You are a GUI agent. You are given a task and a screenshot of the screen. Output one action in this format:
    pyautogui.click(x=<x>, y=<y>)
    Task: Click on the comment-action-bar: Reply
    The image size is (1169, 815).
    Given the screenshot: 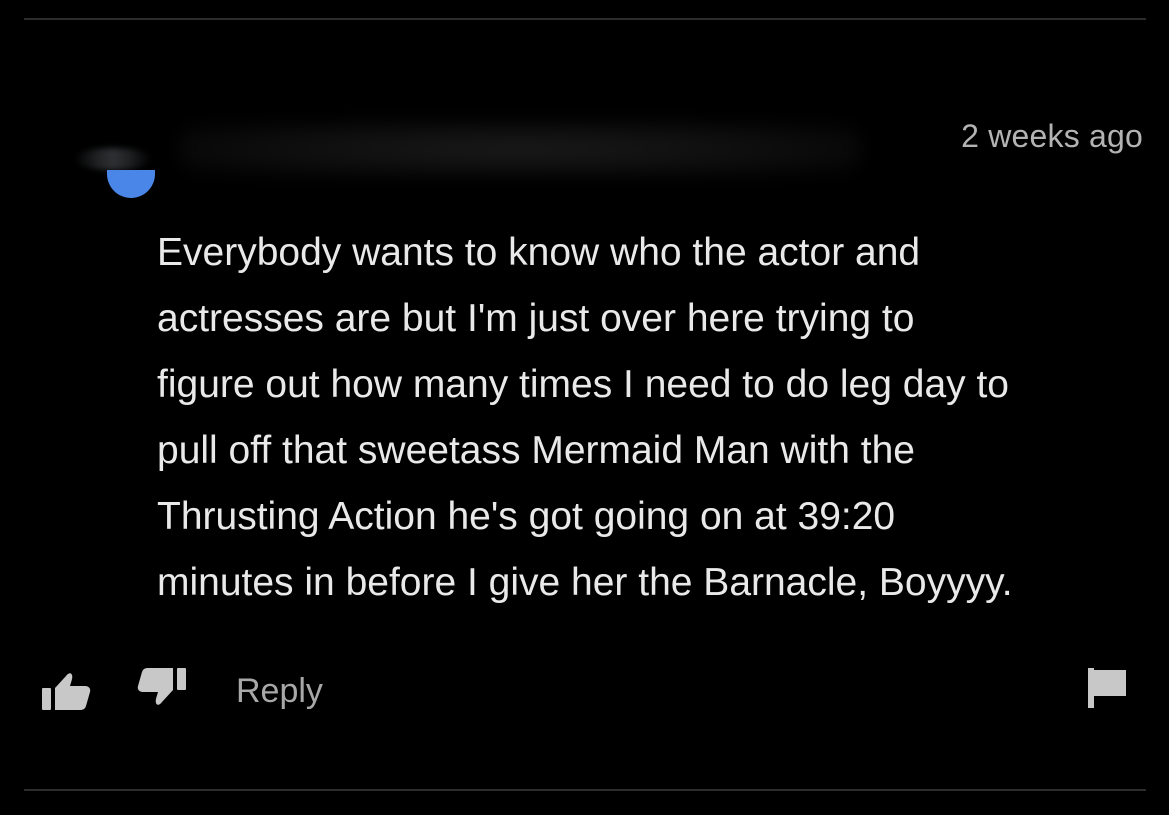 What is the action you would take?
    pyautogui.click(x=584, y=690)
    